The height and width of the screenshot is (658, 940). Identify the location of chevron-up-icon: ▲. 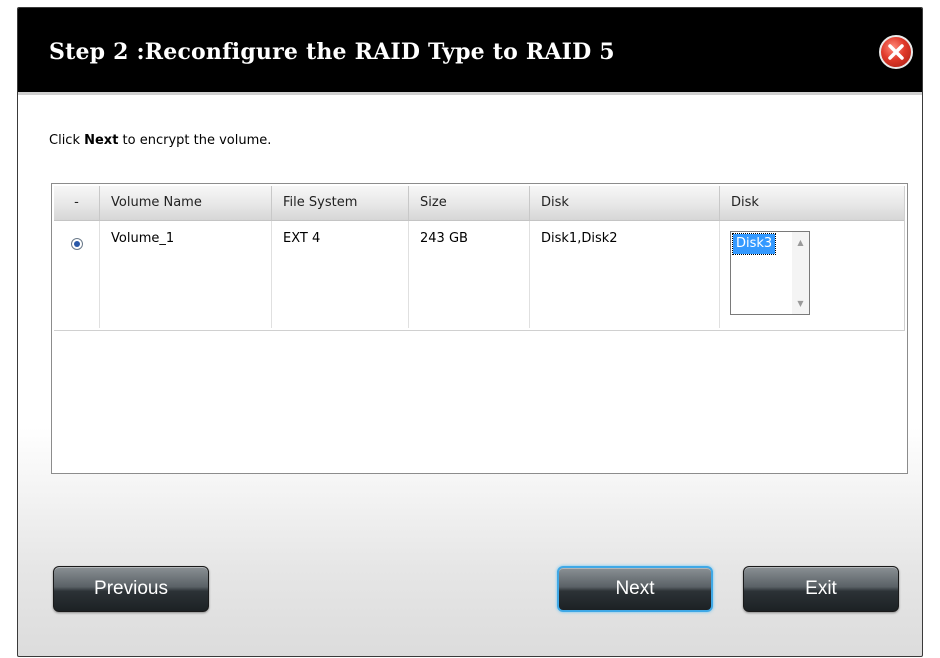
(800, 242).